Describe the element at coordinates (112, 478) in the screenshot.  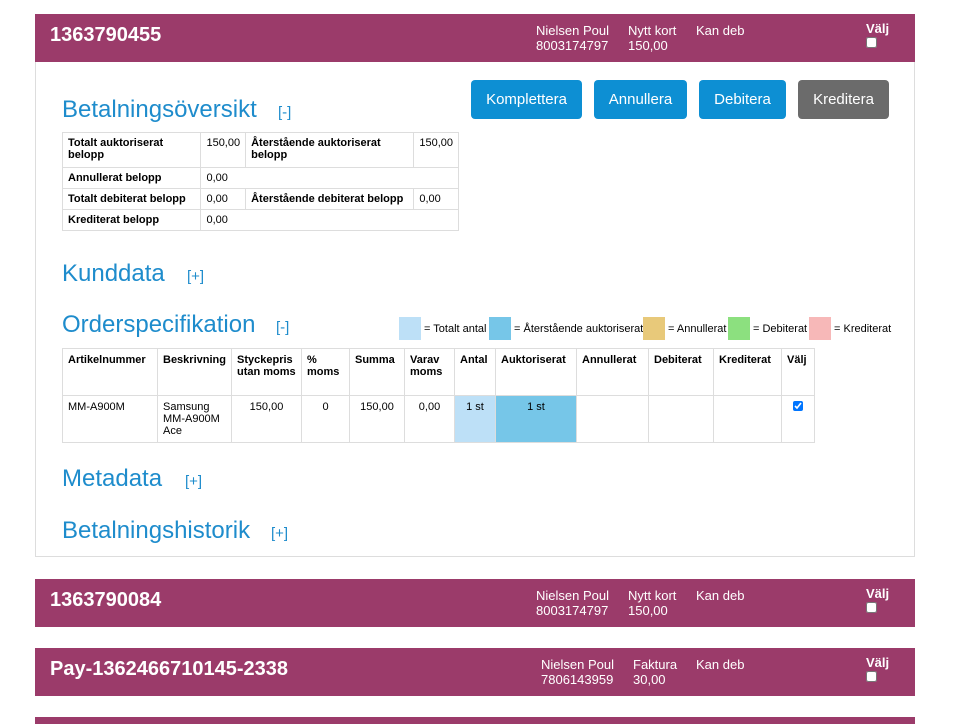
I see `metadata-title: Metadata` at that location.